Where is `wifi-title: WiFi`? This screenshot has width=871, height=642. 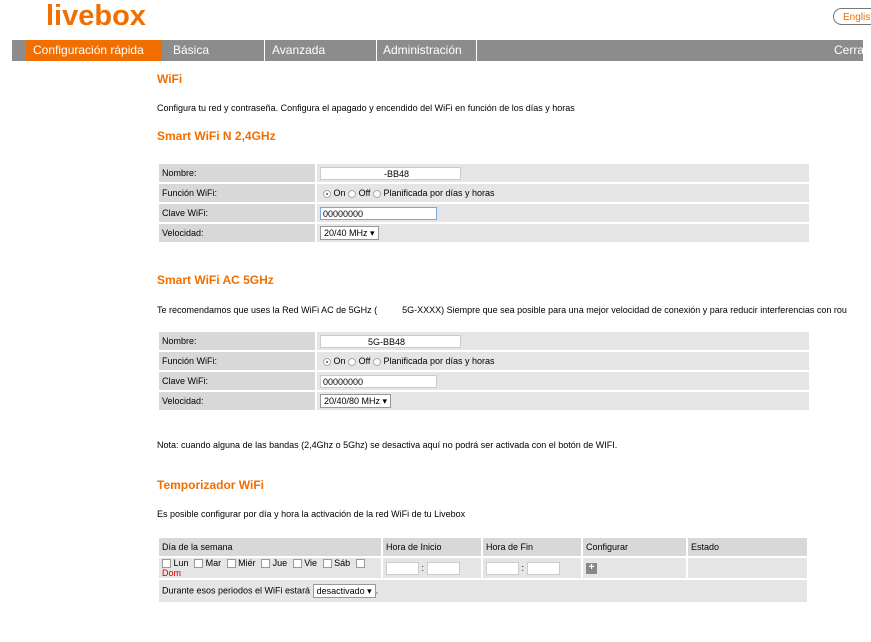 wifi-title: WiFi is located at coordinates (170, 79).